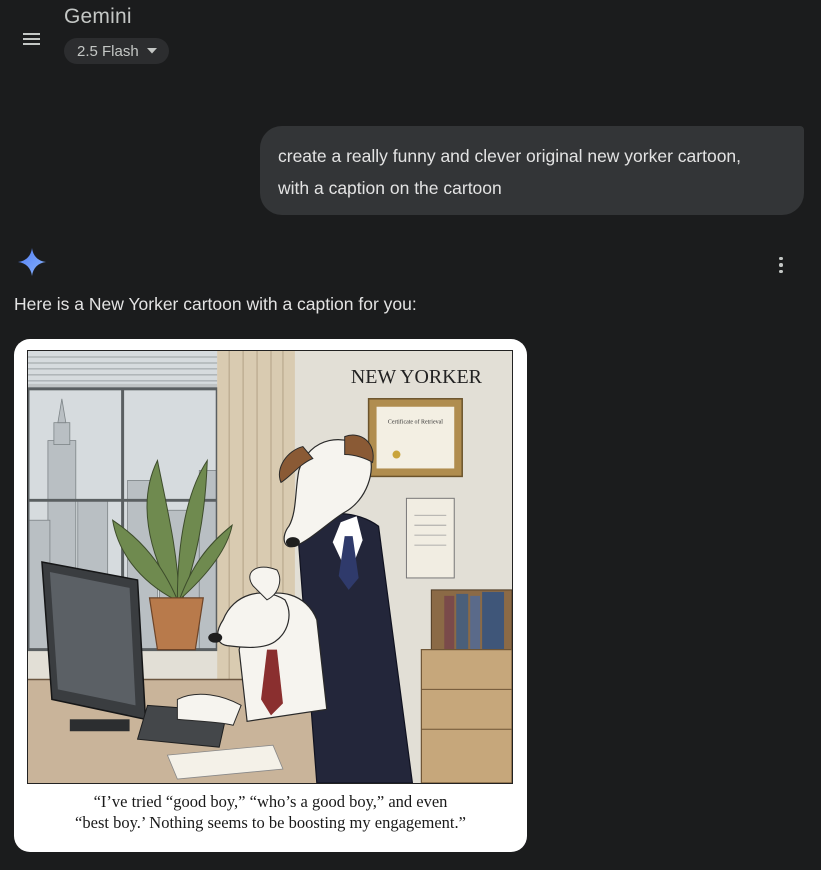  Describe the element at coordinates (32, 262) in the screenshot. I see `gemini-spark-icon` at that location.